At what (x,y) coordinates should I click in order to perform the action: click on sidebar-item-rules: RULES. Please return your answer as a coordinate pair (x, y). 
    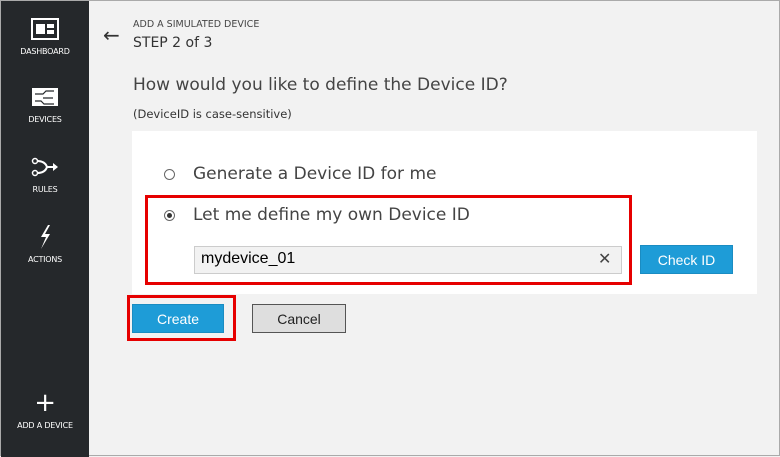
    Looking at the image, I should click on (45, 174).